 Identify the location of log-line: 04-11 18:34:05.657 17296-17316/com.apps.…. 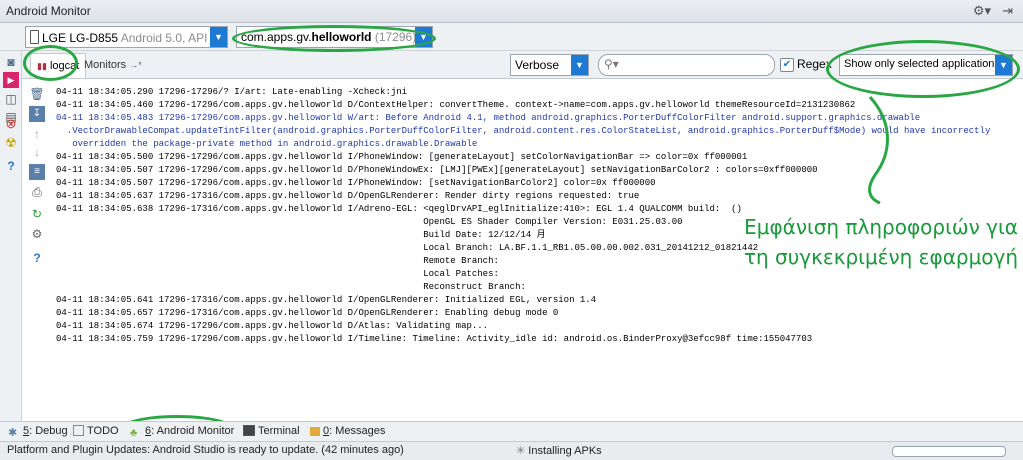
(307, 313).